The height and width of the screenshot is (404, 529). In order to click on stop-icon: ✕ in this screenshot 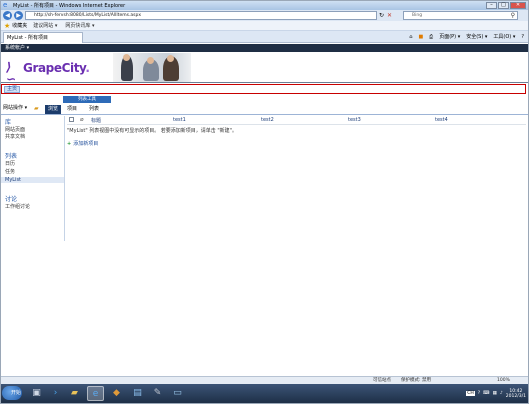, I will do `click(389, 15)`.